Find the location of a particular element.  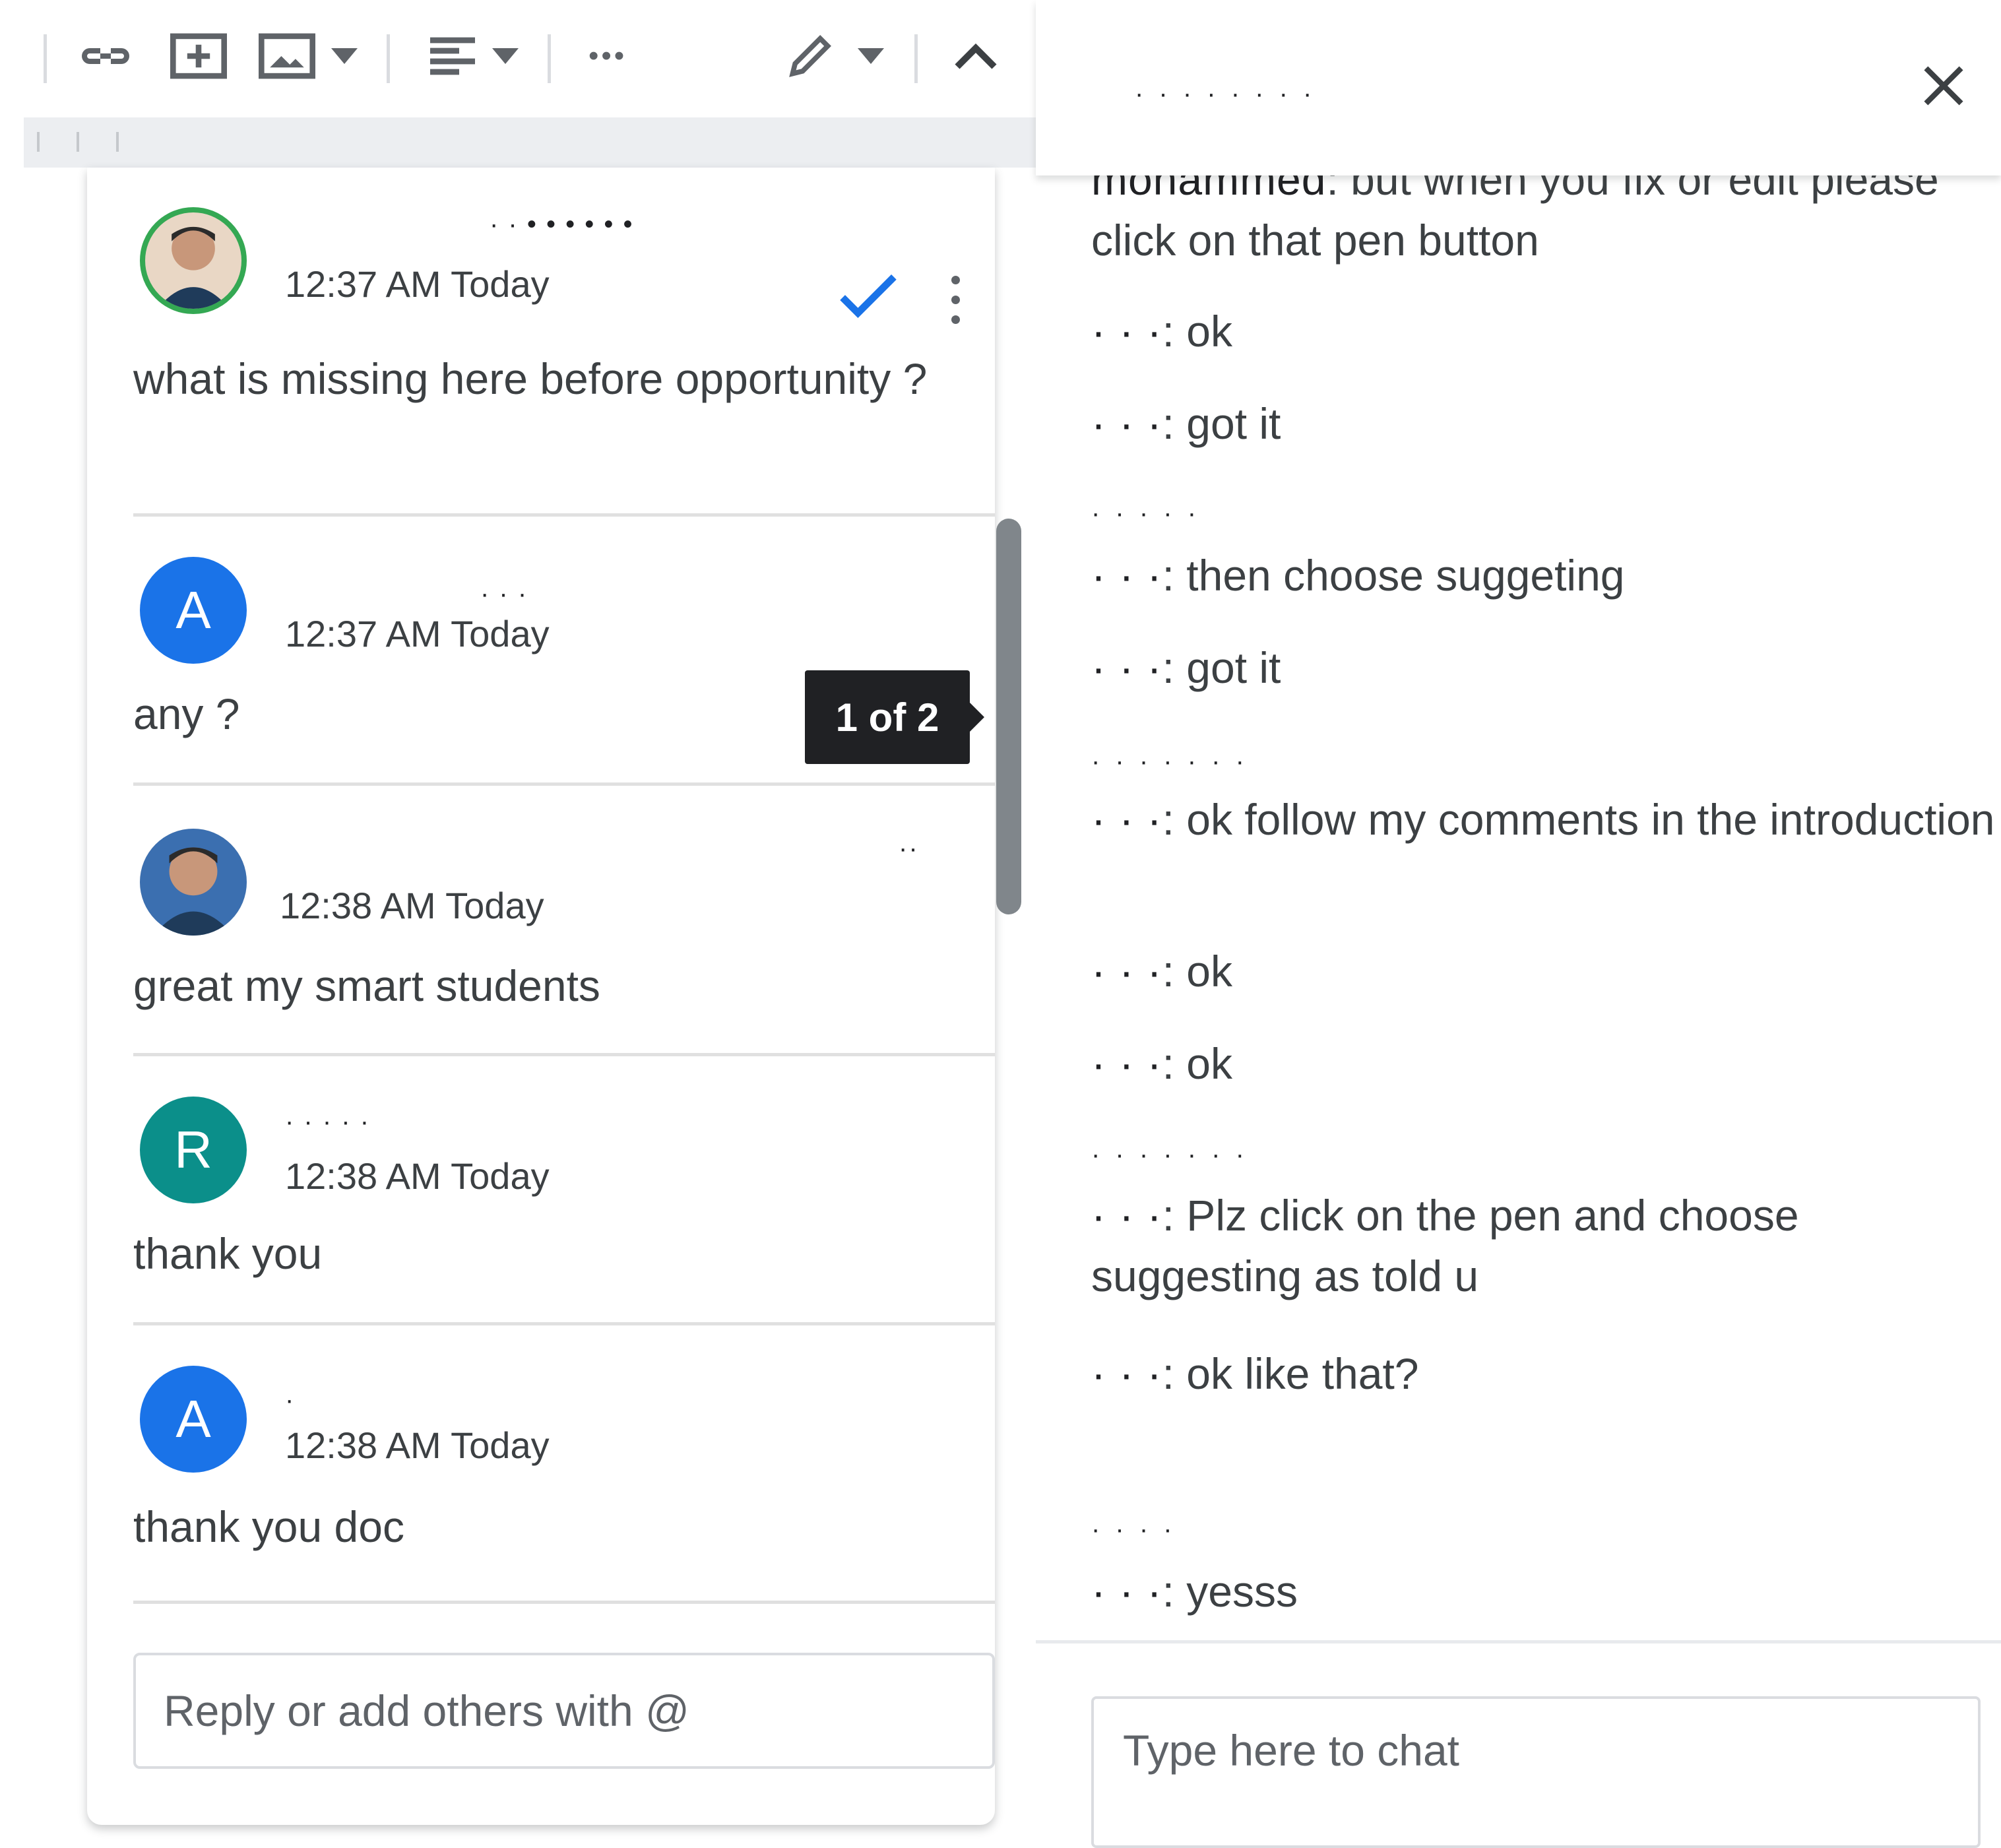

avatar: R is located at coordinates (193, 1150).